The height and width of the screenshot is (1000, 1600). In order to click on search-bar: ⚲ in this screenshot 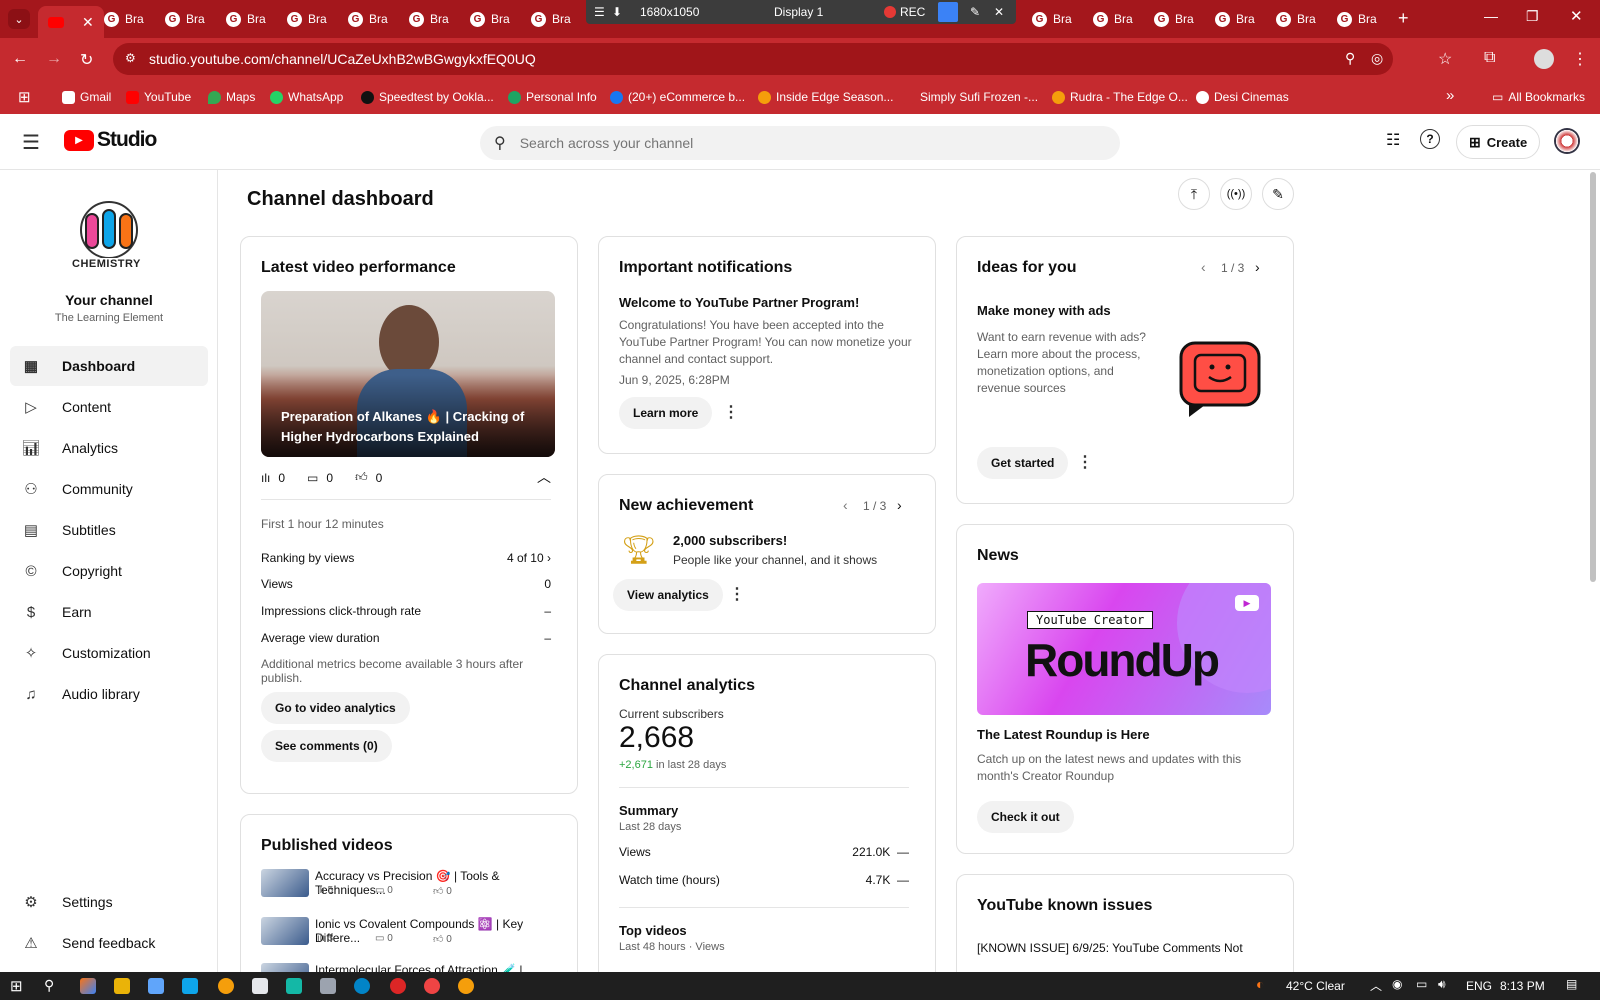, I will do `click(800, 143)`.